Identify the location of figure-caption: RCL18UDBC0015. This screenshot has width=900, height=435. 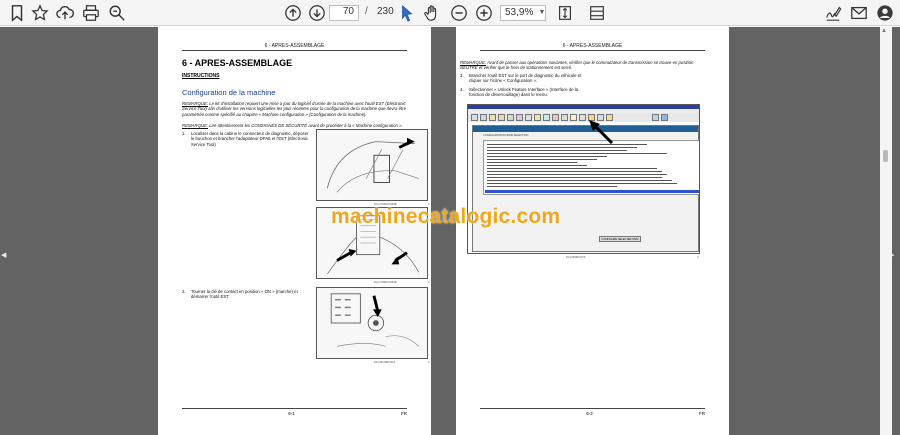
(385, 362).